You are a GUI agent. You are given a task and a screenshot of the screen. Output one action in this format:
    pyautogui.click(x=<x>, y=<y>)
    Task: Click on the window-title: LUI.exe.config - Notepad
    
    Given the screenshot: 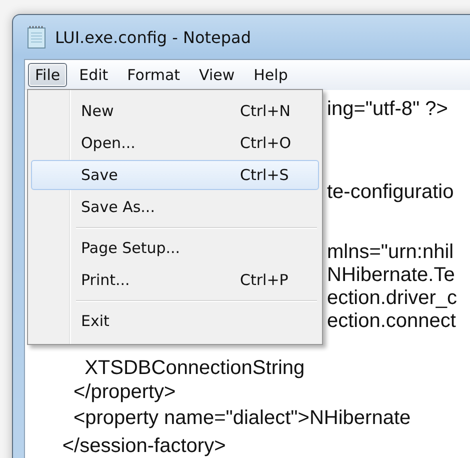 What is the action you would take?
    pyautogui.click(x=153, y=37)
    